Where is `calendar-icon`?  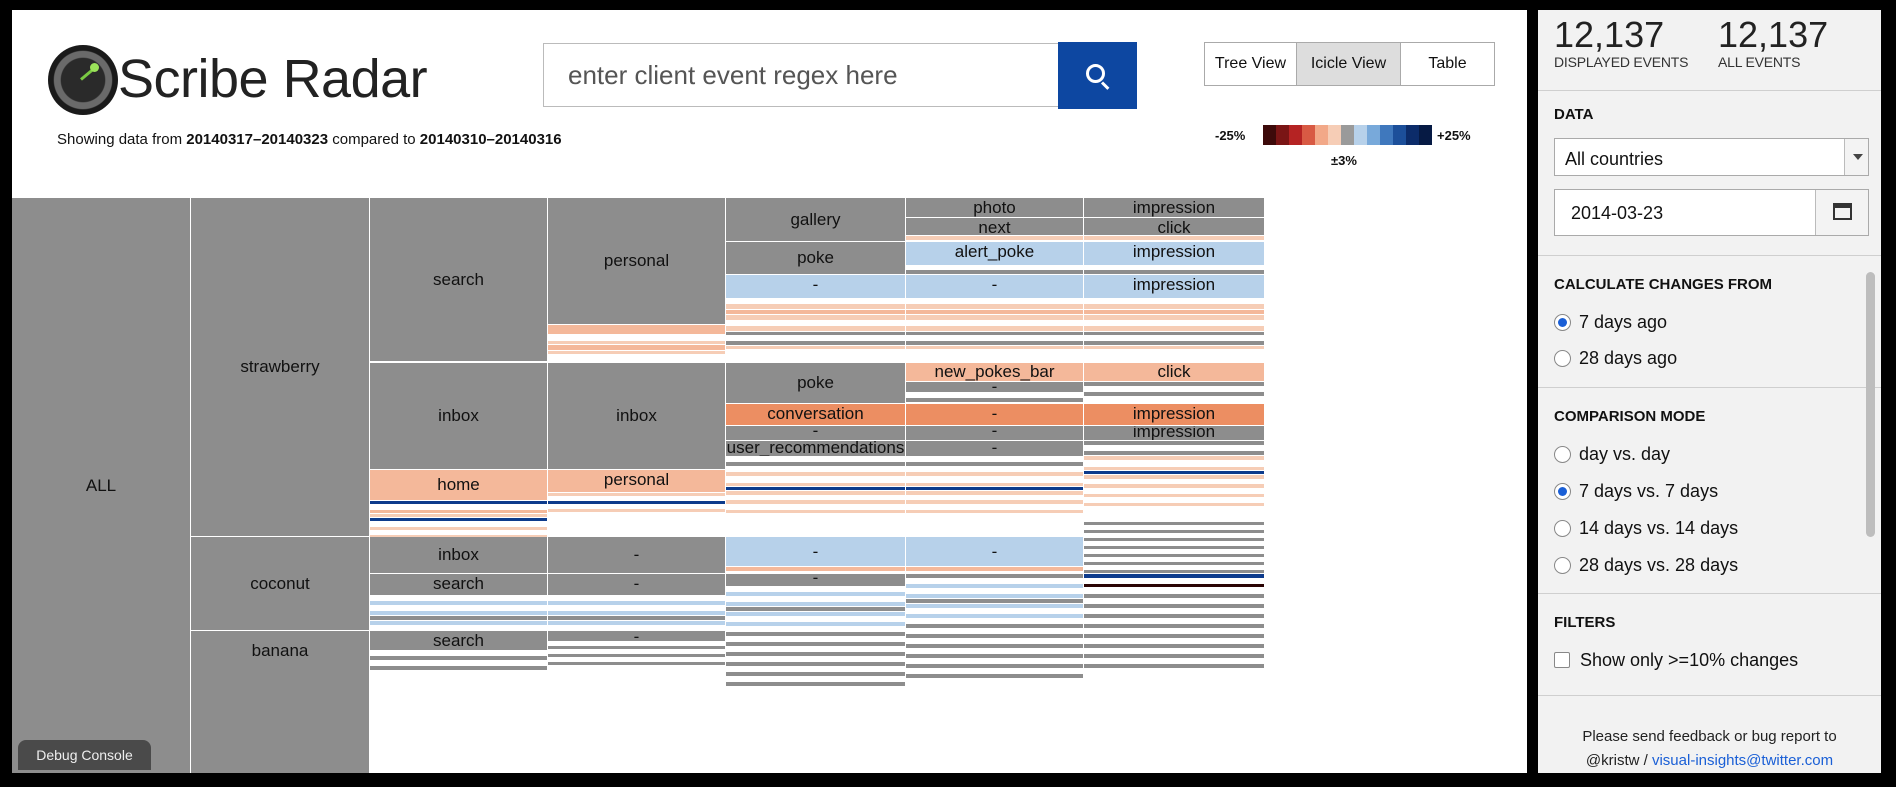
calendar-icon is located at coordinates (1841, 212).